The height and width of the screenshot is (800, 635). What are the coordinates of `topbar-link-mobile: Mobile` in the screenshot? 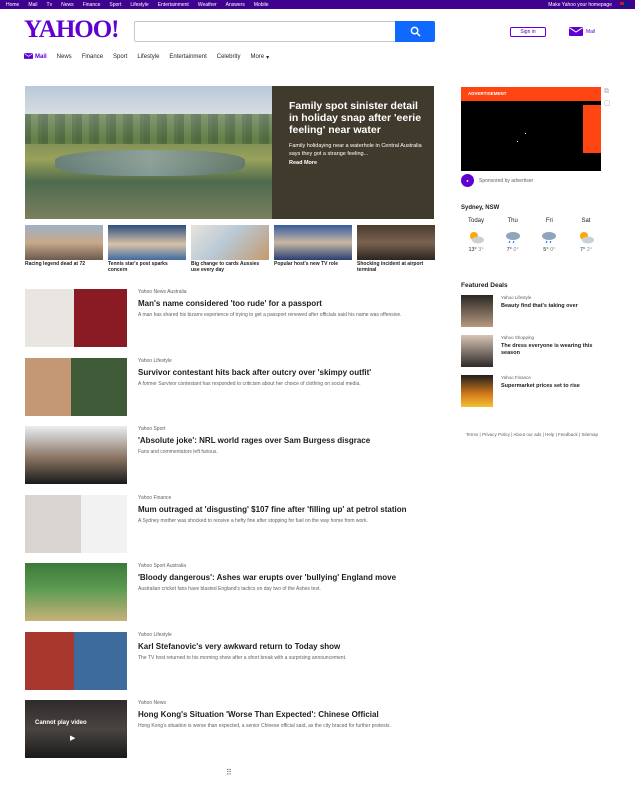 It's located at (261, 5).